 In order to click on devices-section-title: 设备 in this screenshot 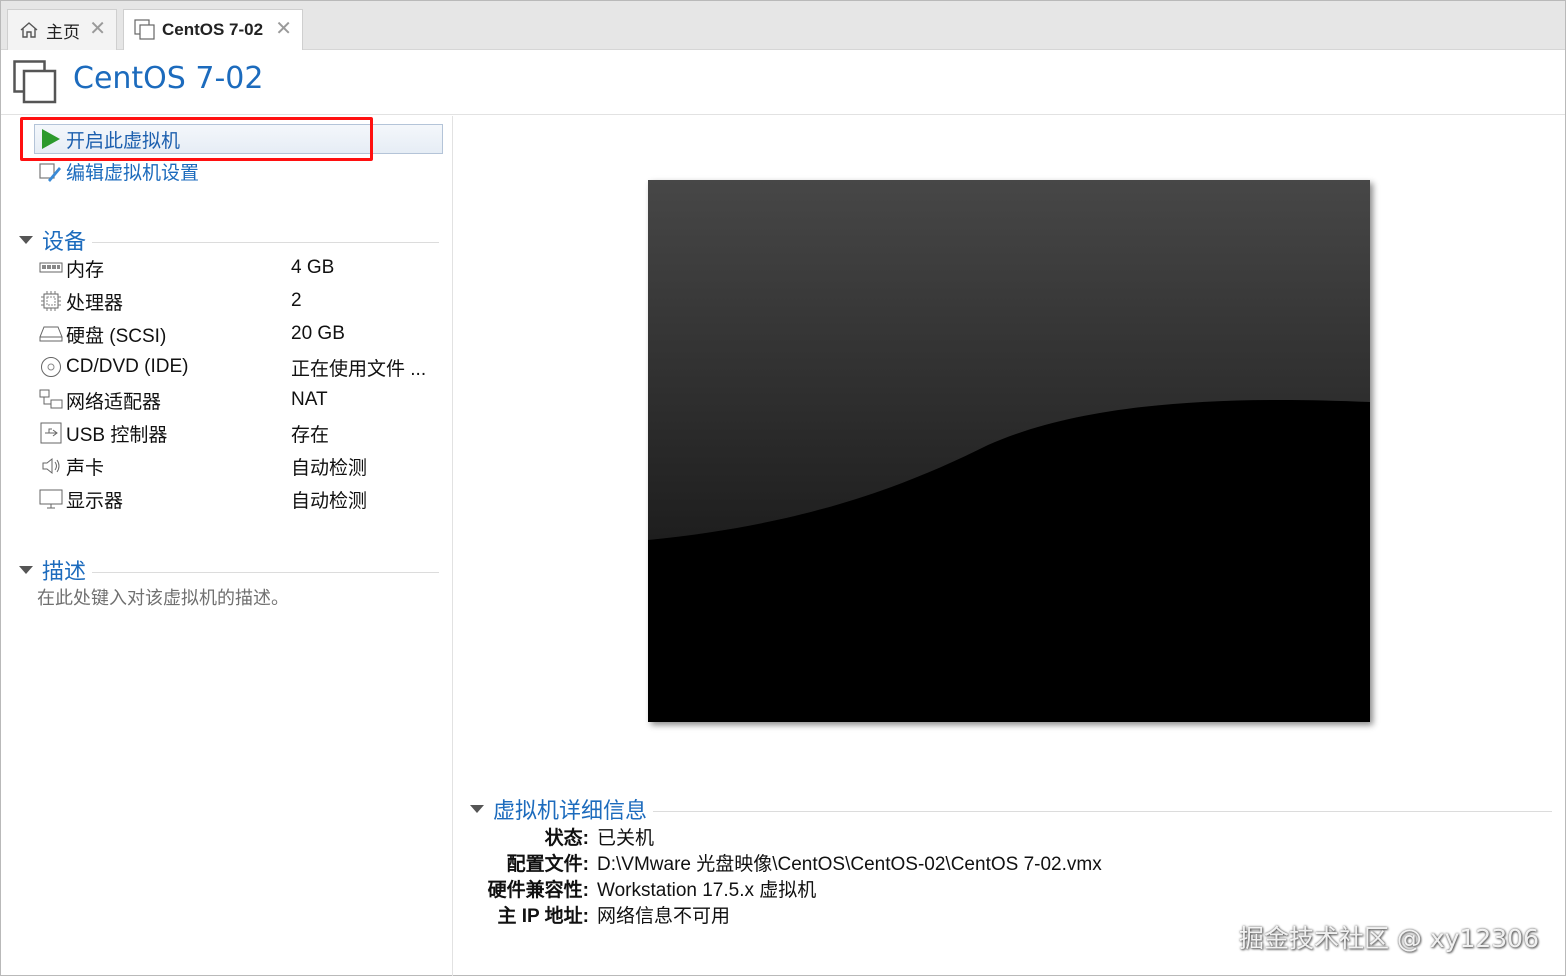, I will do `click(64, 241)`.